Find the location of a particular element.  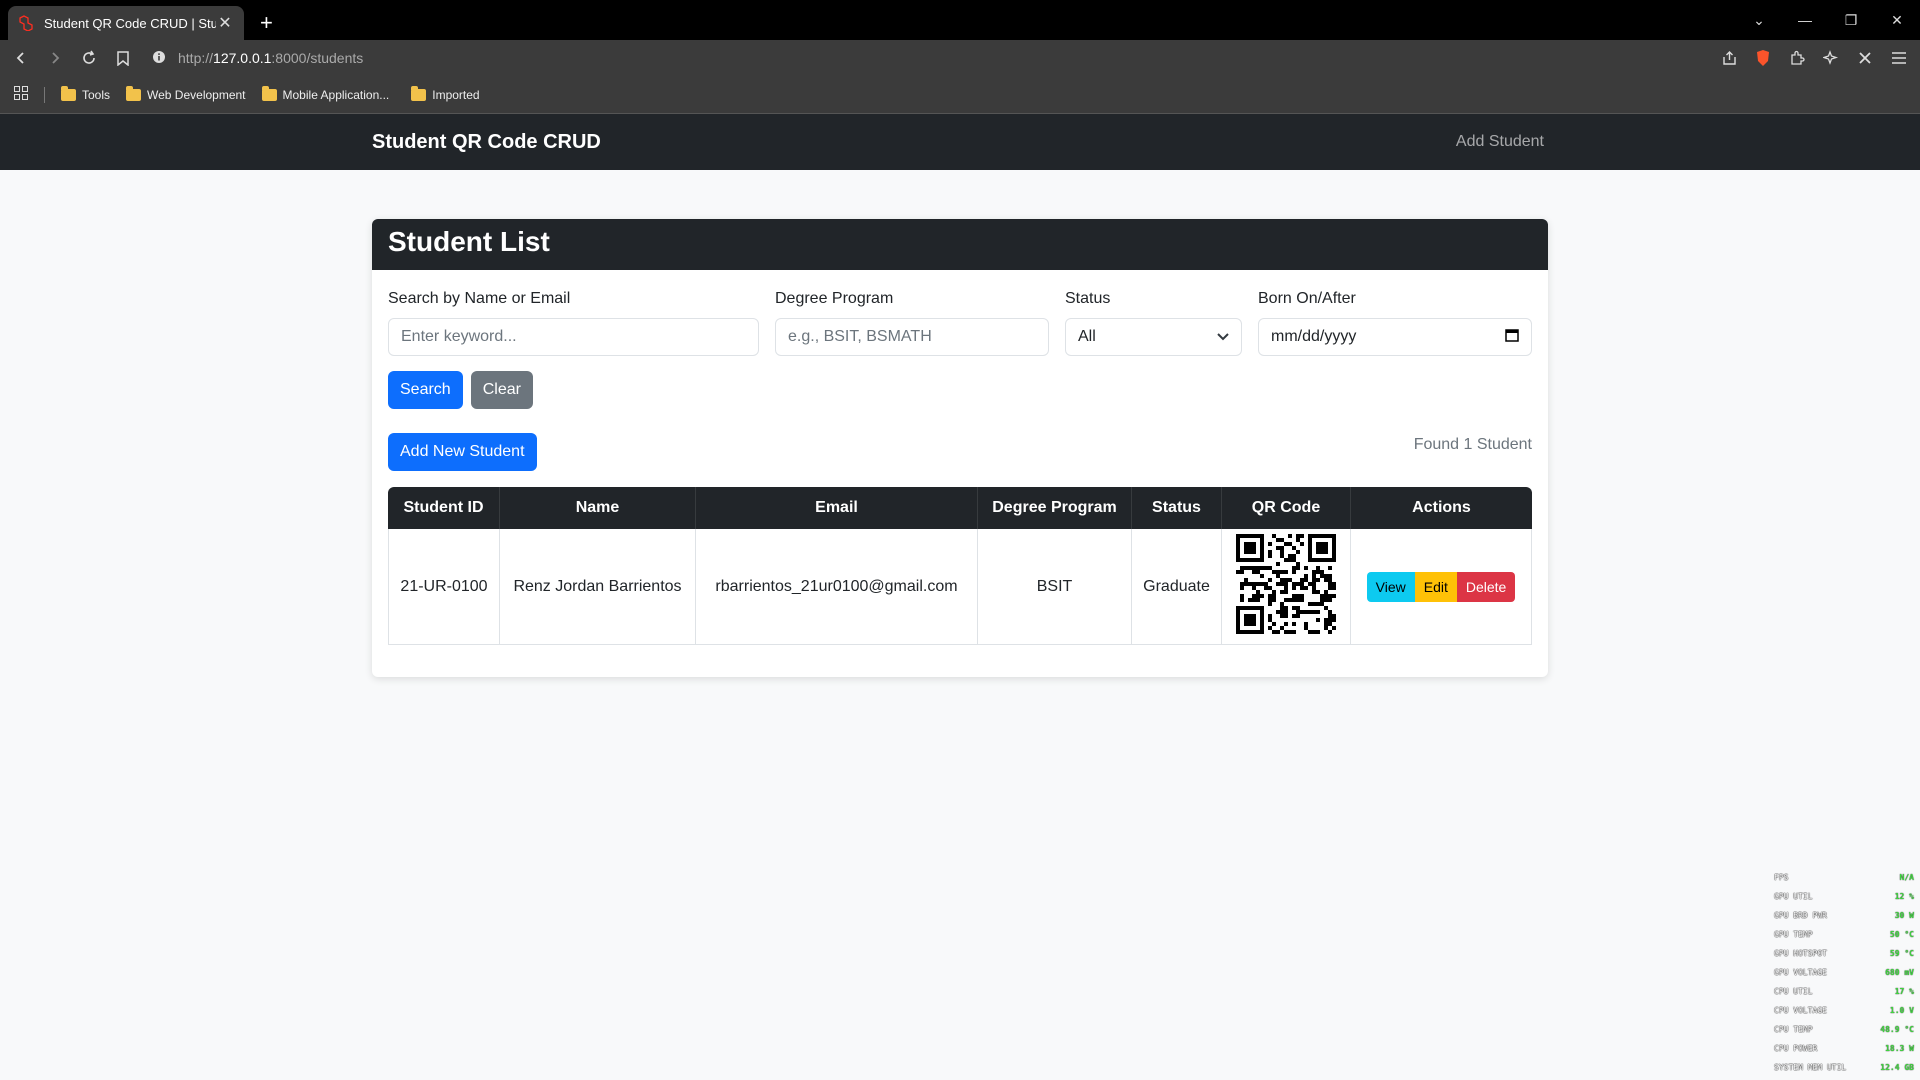

tools-icon is located at coordinates (1865, 58).